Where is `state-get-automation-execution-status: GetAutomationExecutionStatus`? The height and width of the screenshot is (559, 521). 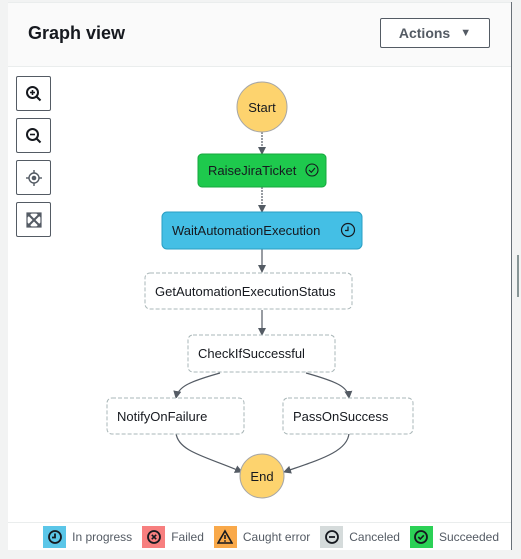
state-get-automation-execution-status: GetAutomationExecutionStatus is located at coordinates (248, 291).